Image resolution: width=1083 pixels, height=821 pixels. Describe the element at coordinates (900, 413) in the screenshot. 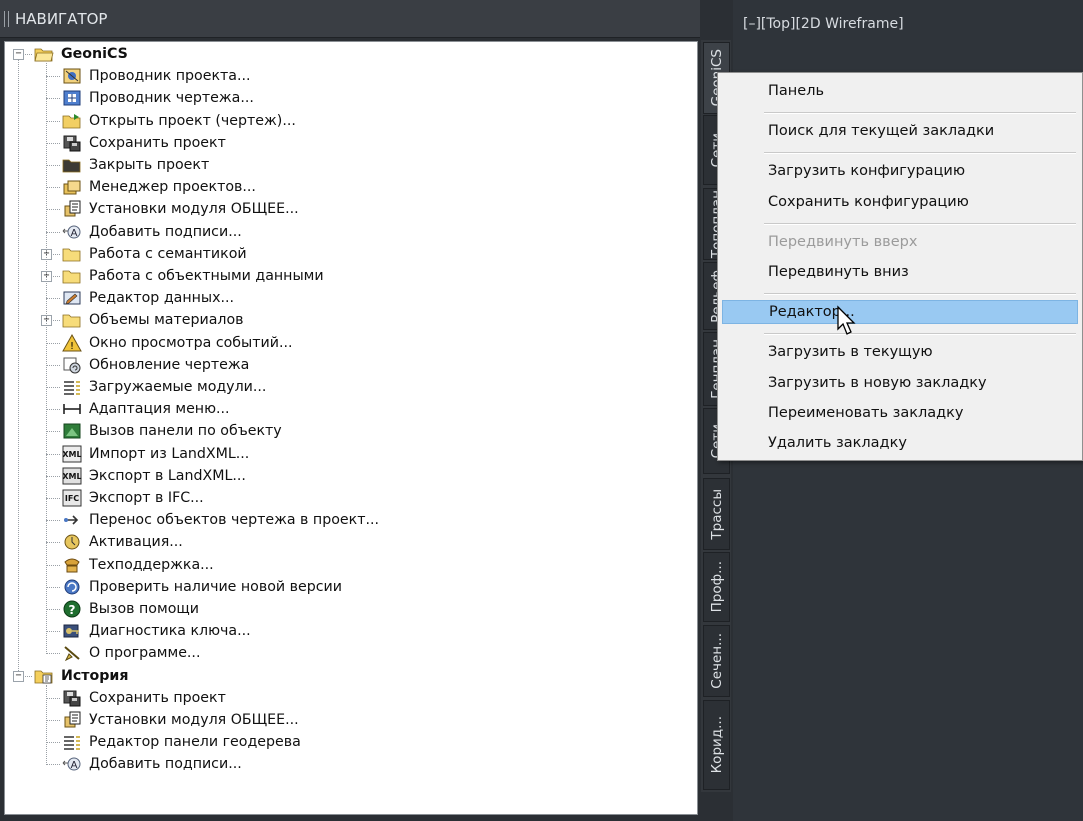

I see `menu-item: Переименовать закладку` at that location.